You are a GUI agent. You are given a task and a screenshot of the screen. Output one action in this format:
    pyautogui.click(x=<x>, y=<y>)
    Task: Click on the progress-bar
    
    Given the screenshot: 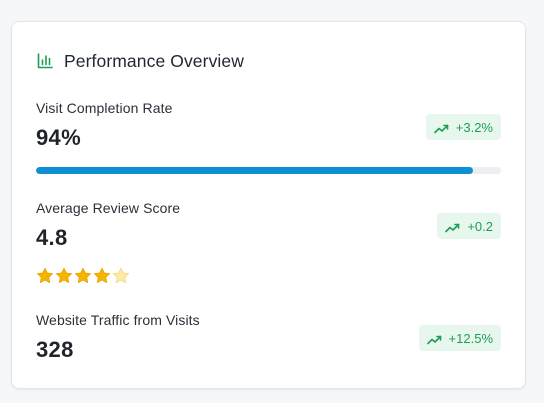 What is the action you would take?
    pyautogui.click(x=268, y=170)
    